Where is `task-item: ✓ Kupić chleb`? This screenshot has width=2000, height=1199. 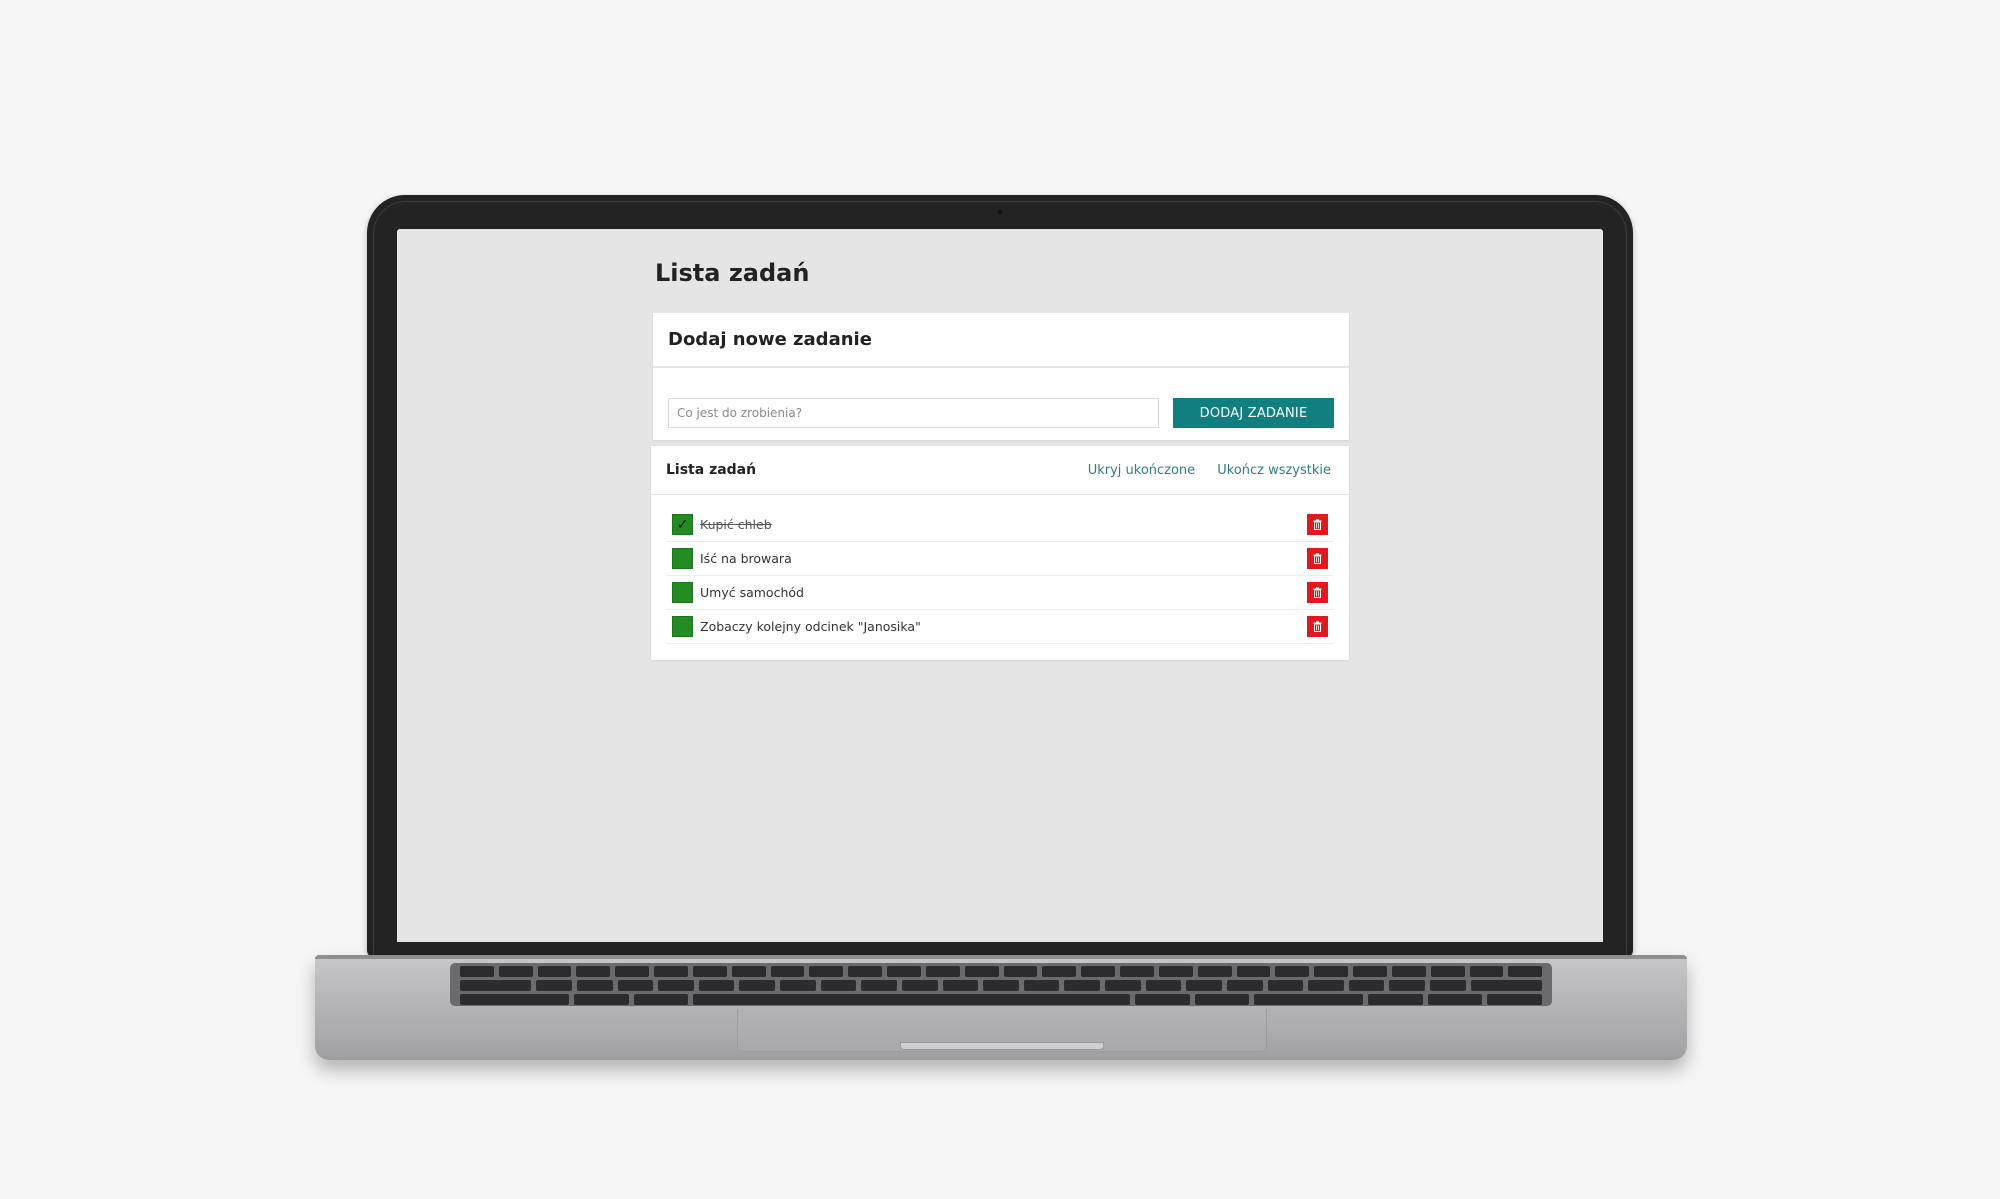 task-item: ✓ Kupić chleb is located at coordinates (1000, 525).